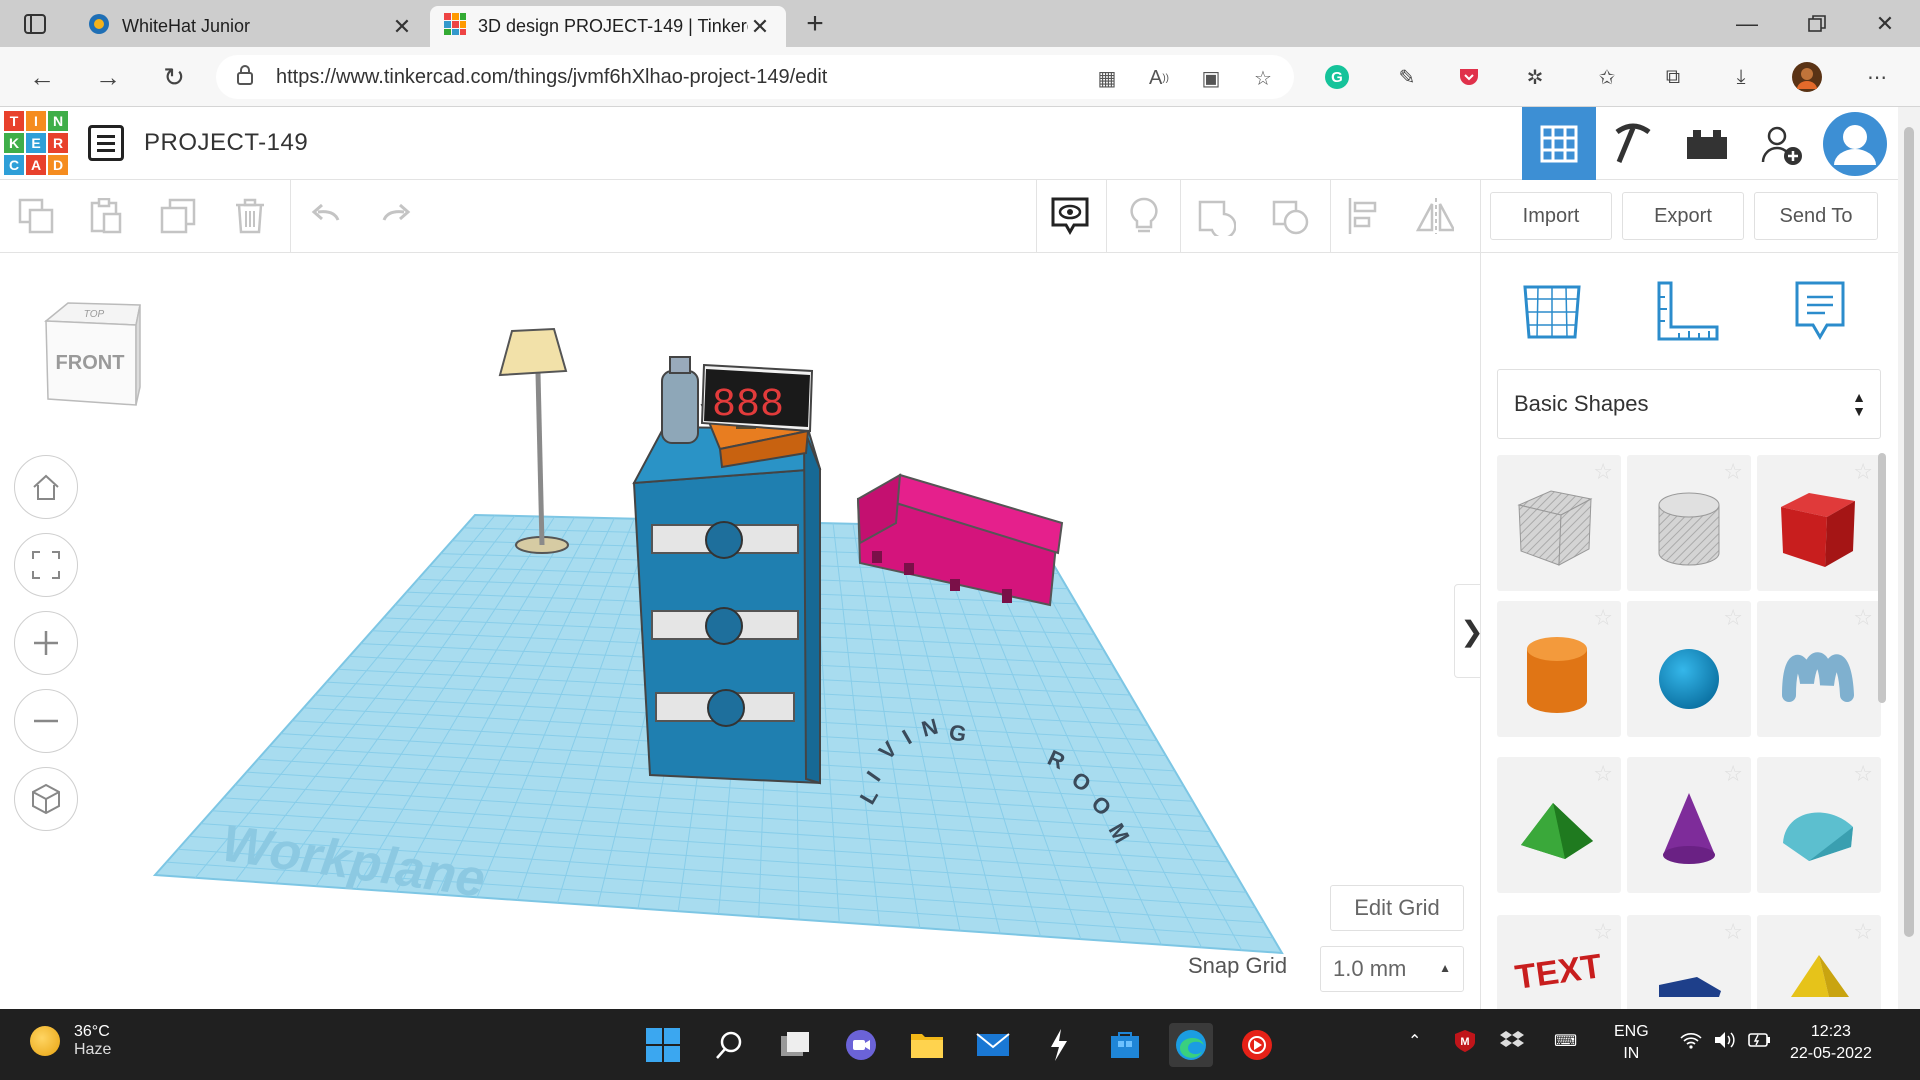 This screenshot has height=1080, width=1920. What do you see at coordinates (1781, 143) in the screenshot?
I see `invite-user-button` at bounding box center [1781, 143].